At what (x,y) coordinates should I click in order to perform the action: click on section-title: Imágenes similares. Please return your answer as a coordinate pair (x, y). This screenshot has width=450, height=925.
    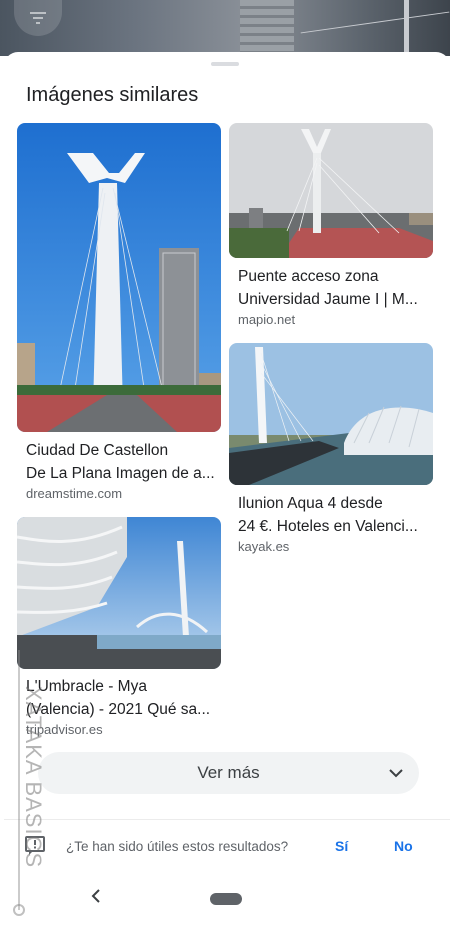
    Looking at the image, I should click on (112, 95).